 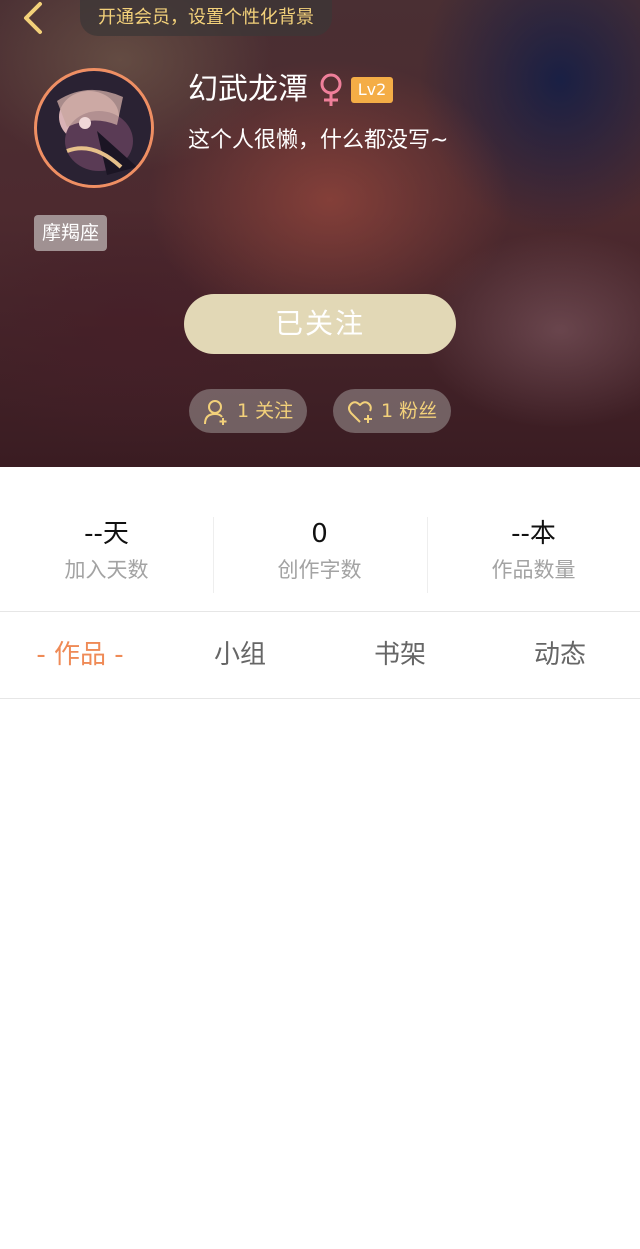 I want to click on heart-add-icon, so click(x=360, y=412).